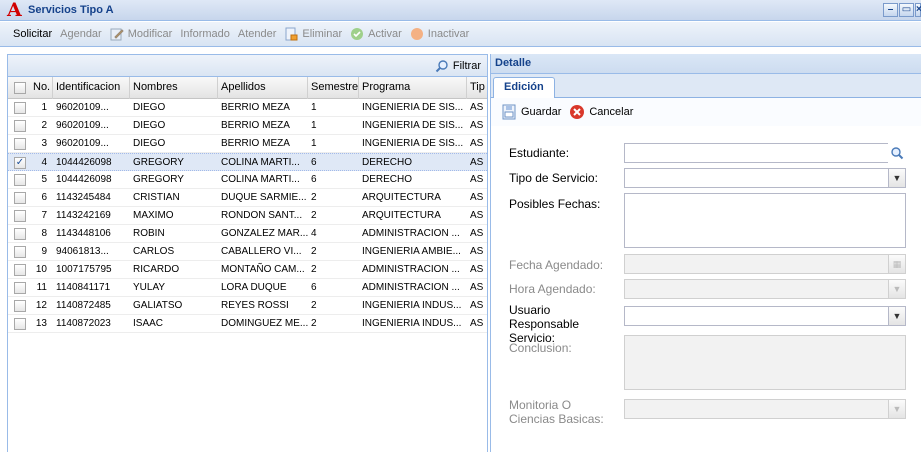  What do you see at coordinates (174, 88) in the screenshot?
I see `column-header-nombres: Nombres` at bounding box center [174, 88].